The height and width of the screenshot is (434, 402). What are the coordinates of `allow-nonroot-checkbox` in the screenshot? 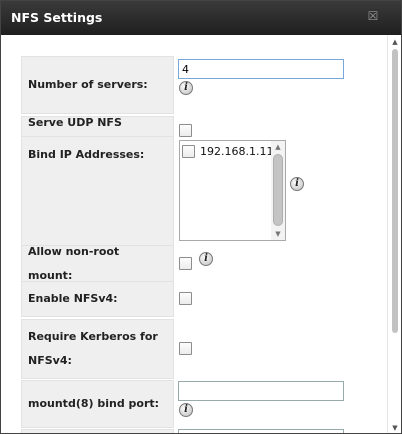 It's located at (185, 263).